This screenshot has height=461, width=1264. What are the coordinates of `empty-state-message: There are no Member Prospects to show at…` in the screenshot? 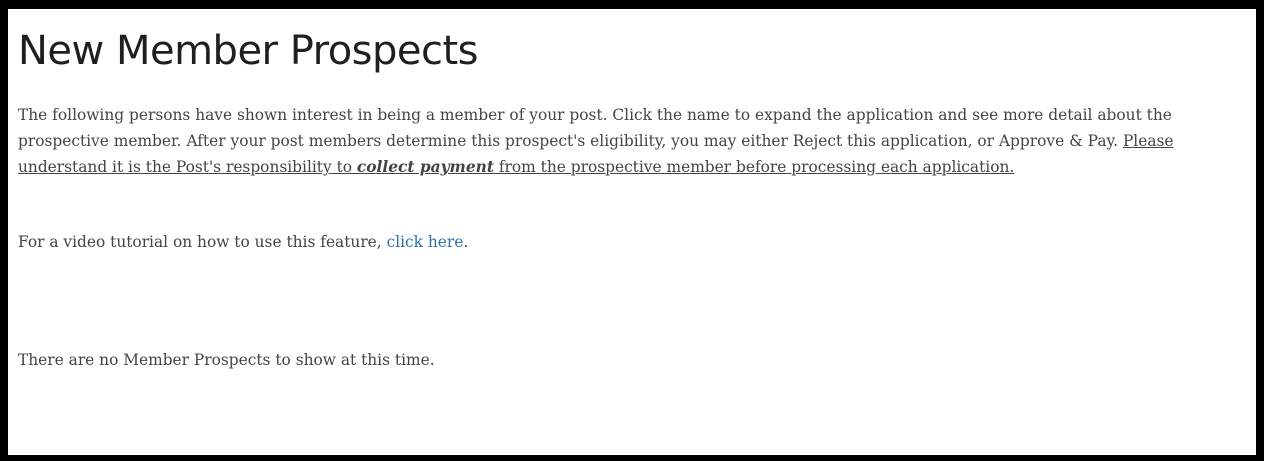 It's located at (226, 360).